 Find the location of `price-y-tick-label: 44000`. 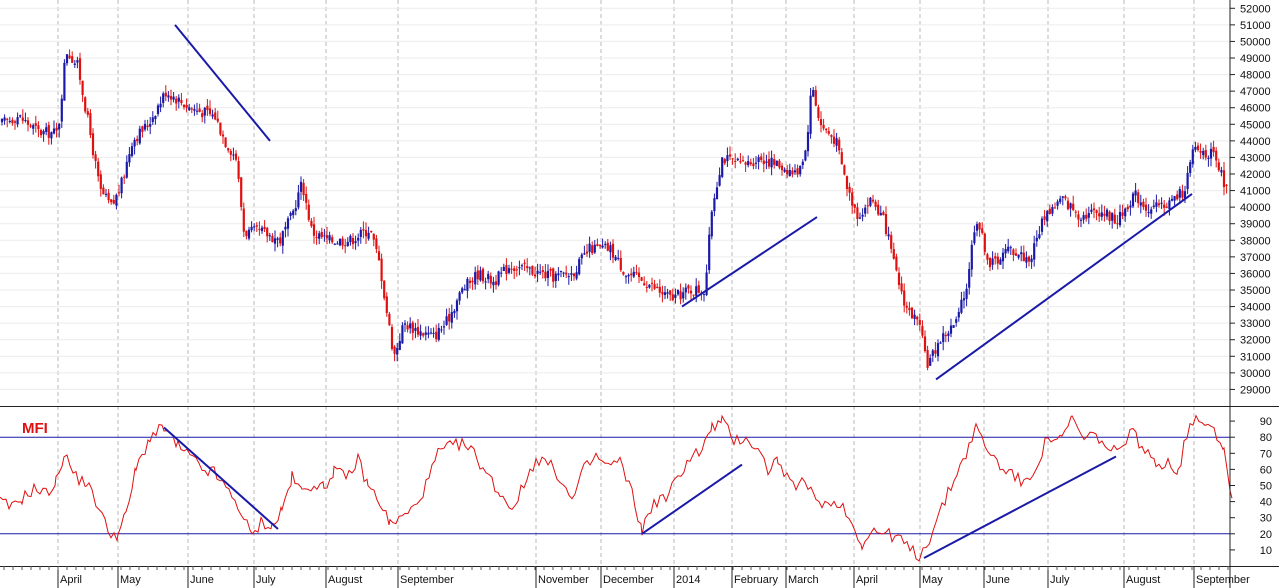

price-y-tick-label: 44000 is located at coordinates (1255, 142).